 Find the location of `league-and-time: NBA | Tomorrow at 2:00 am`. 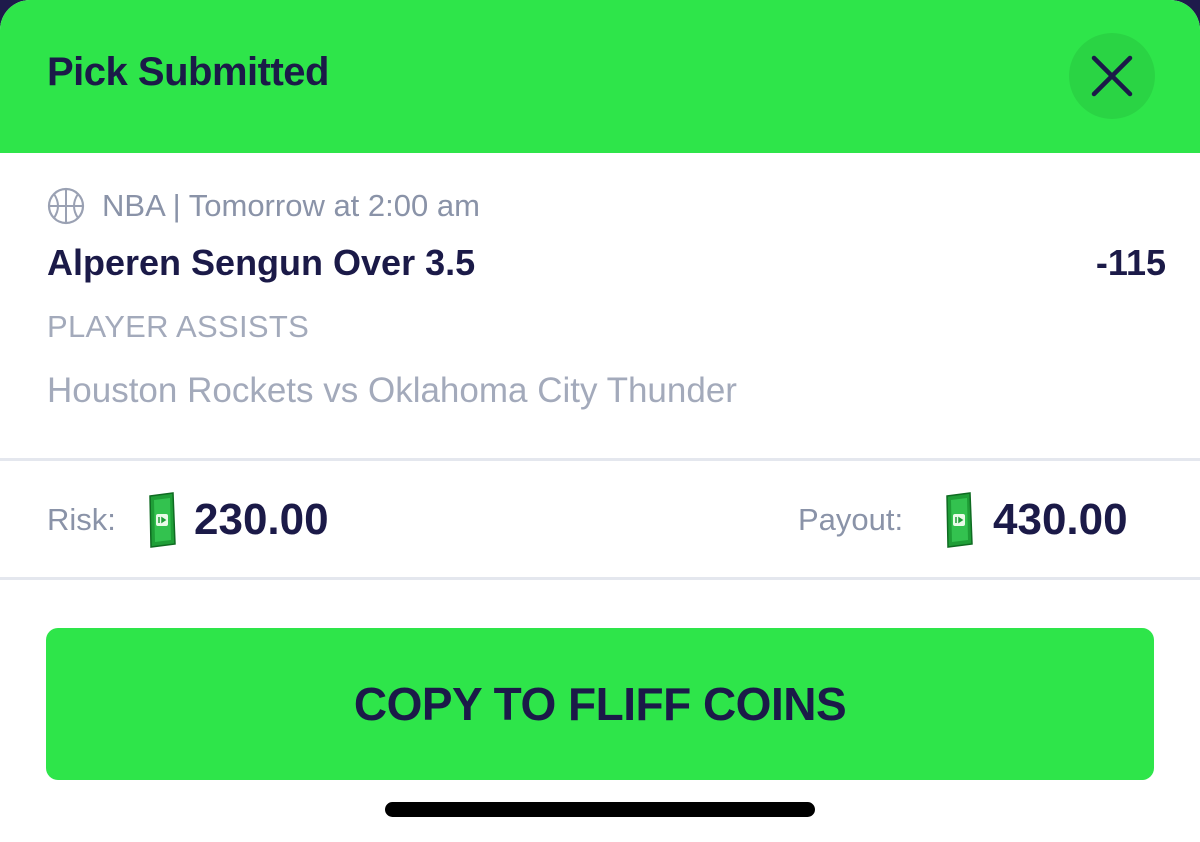

league-and-time: NBA | Tomorrow at 2:00 am is located at coordinates (291, 205).